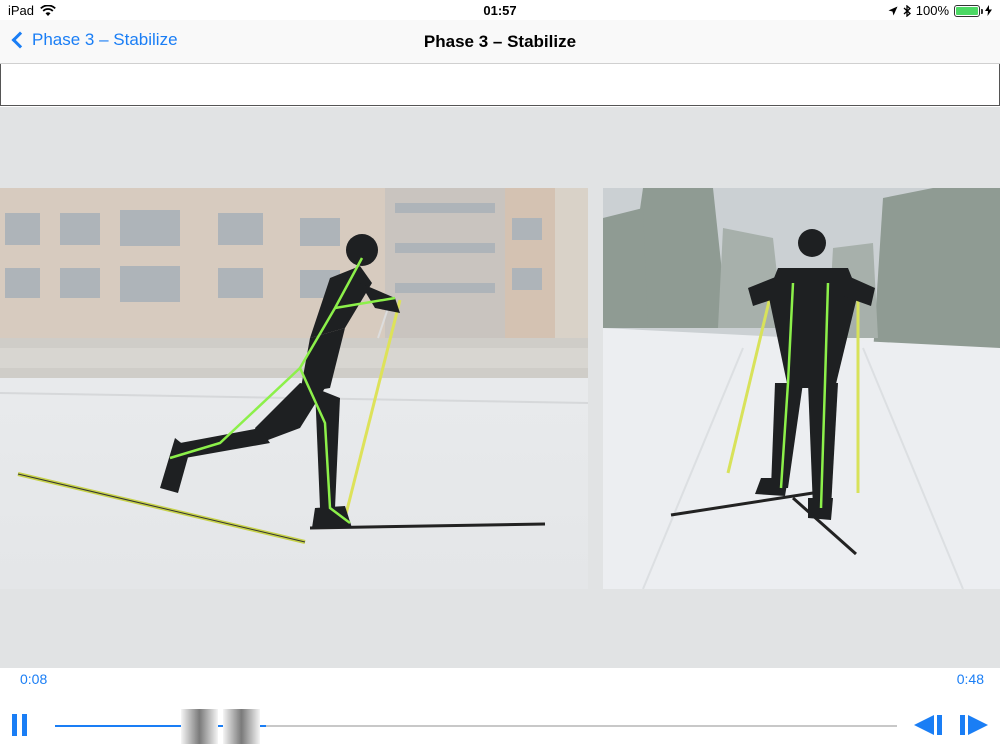  Describe the element at coordinates (20, 725) in the screenshot. I see `pause-button` at that location.